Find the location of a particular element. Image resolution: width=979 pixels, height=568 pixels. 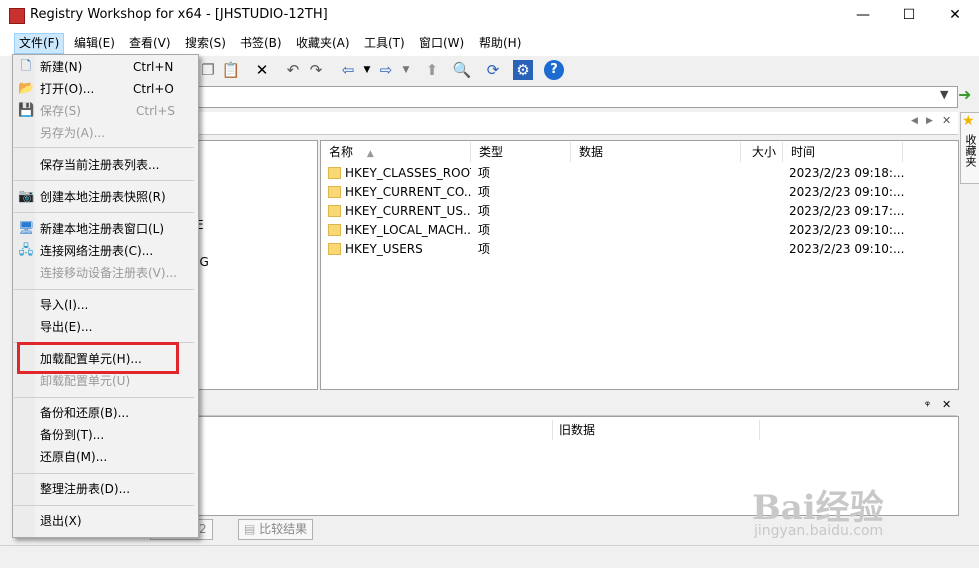

menu-item-save: 保存(S) is located at coordinates (60, 111).